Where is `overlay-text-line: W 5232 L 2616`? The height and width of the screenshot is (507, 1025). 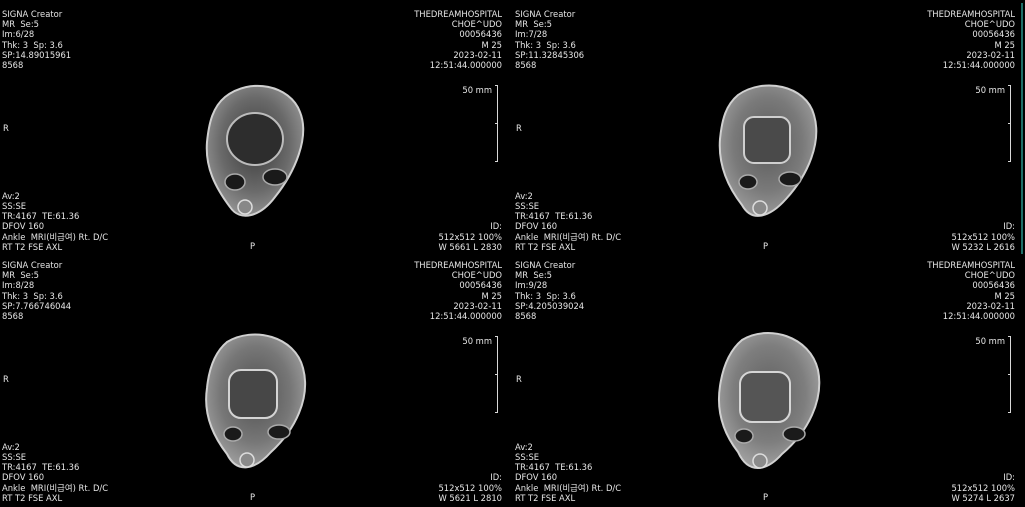 overlay-text-line: W 5232 L 2616 is located at coordinates (983, 246).